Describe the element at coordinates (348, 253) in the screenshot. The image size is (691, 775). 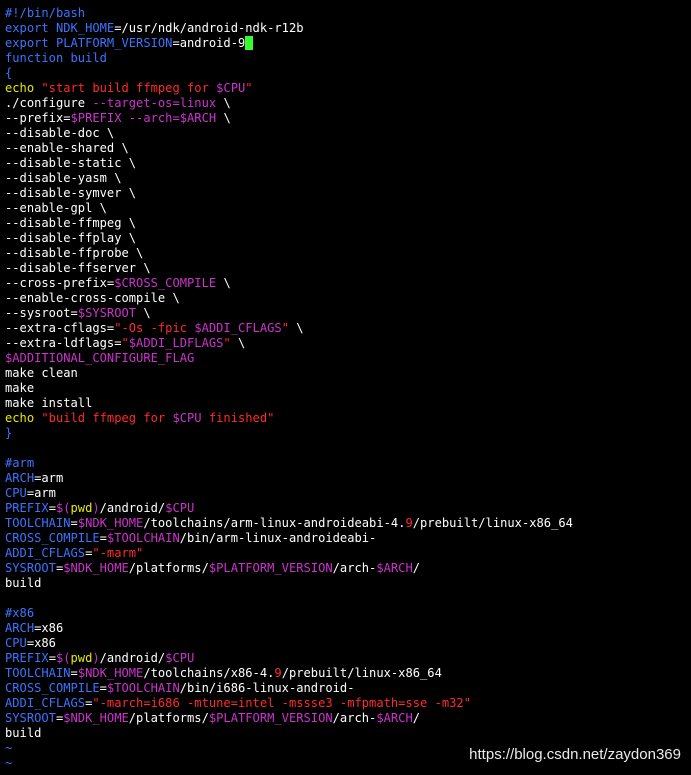
I see `code-line: --disable-ffprobe \` at that location.